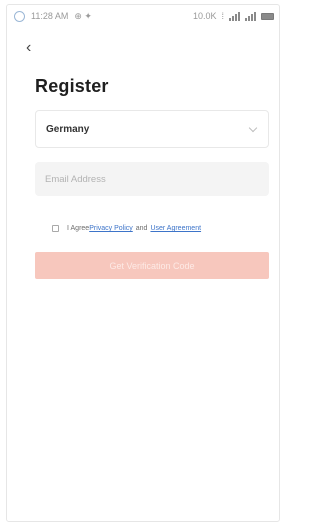 Image resolution: width=320 pixels, height=526 pixels. Describe the element at coordinates (68, 129) in the screenshot. I see `country-value: Germany` at that location.